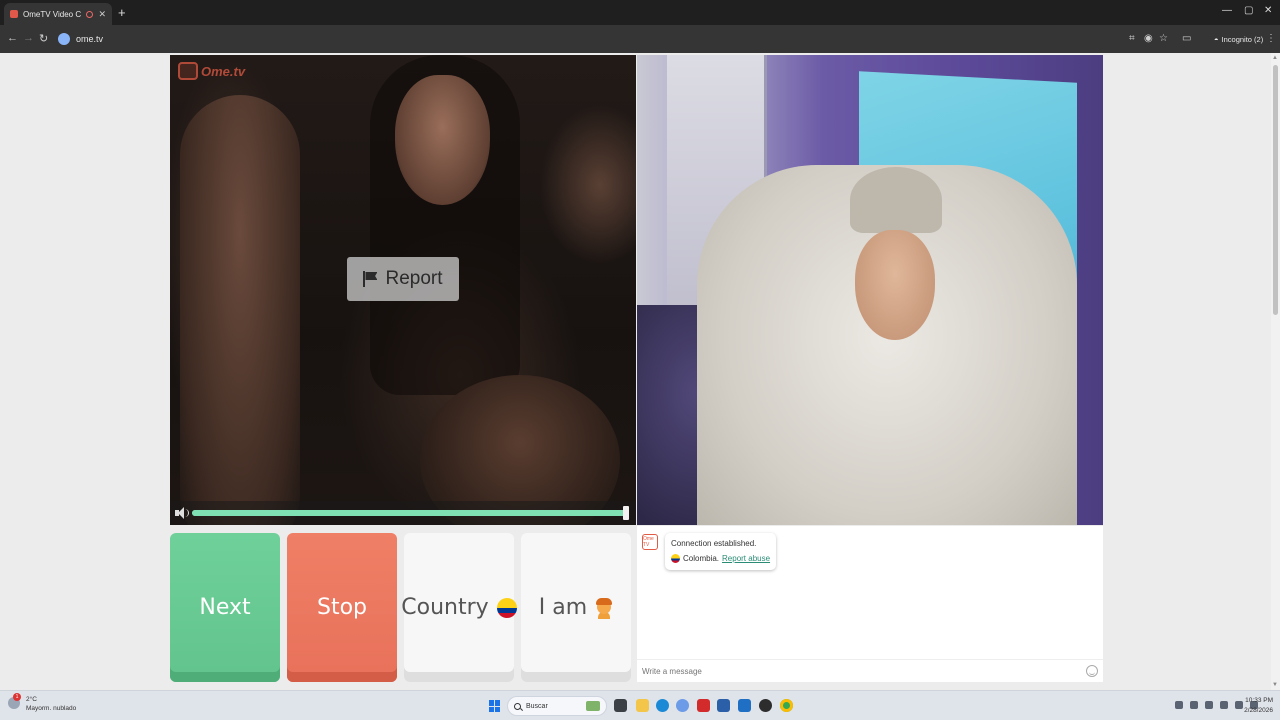 This screenshot has height=720, width=1280. Describe the element at coordinates (90, 14) in the screenshot. I see `recording-indicator-icon` at that location.